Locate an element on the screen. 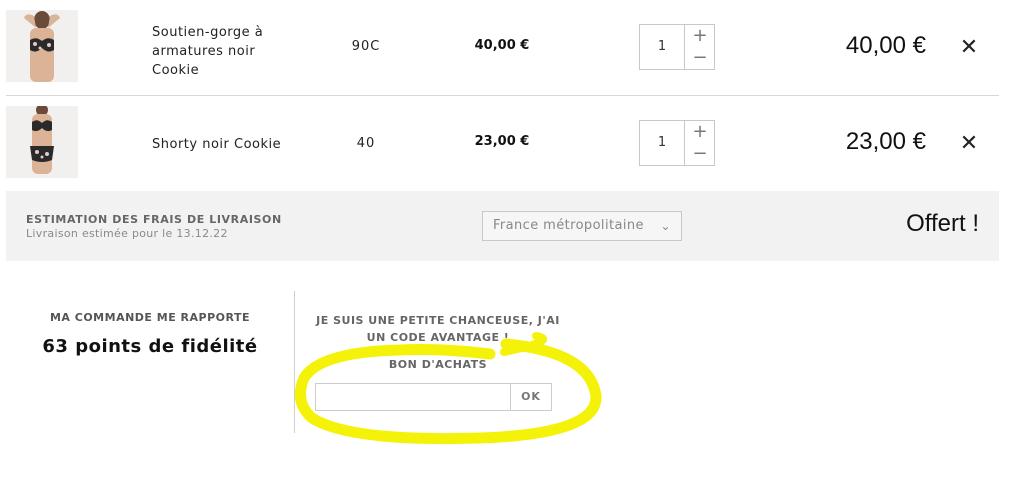 This screenshot has width=1009, height=485. loyalty-title: MA COMMANDE ME RAPPORTE is located at coordinates (150, 317).